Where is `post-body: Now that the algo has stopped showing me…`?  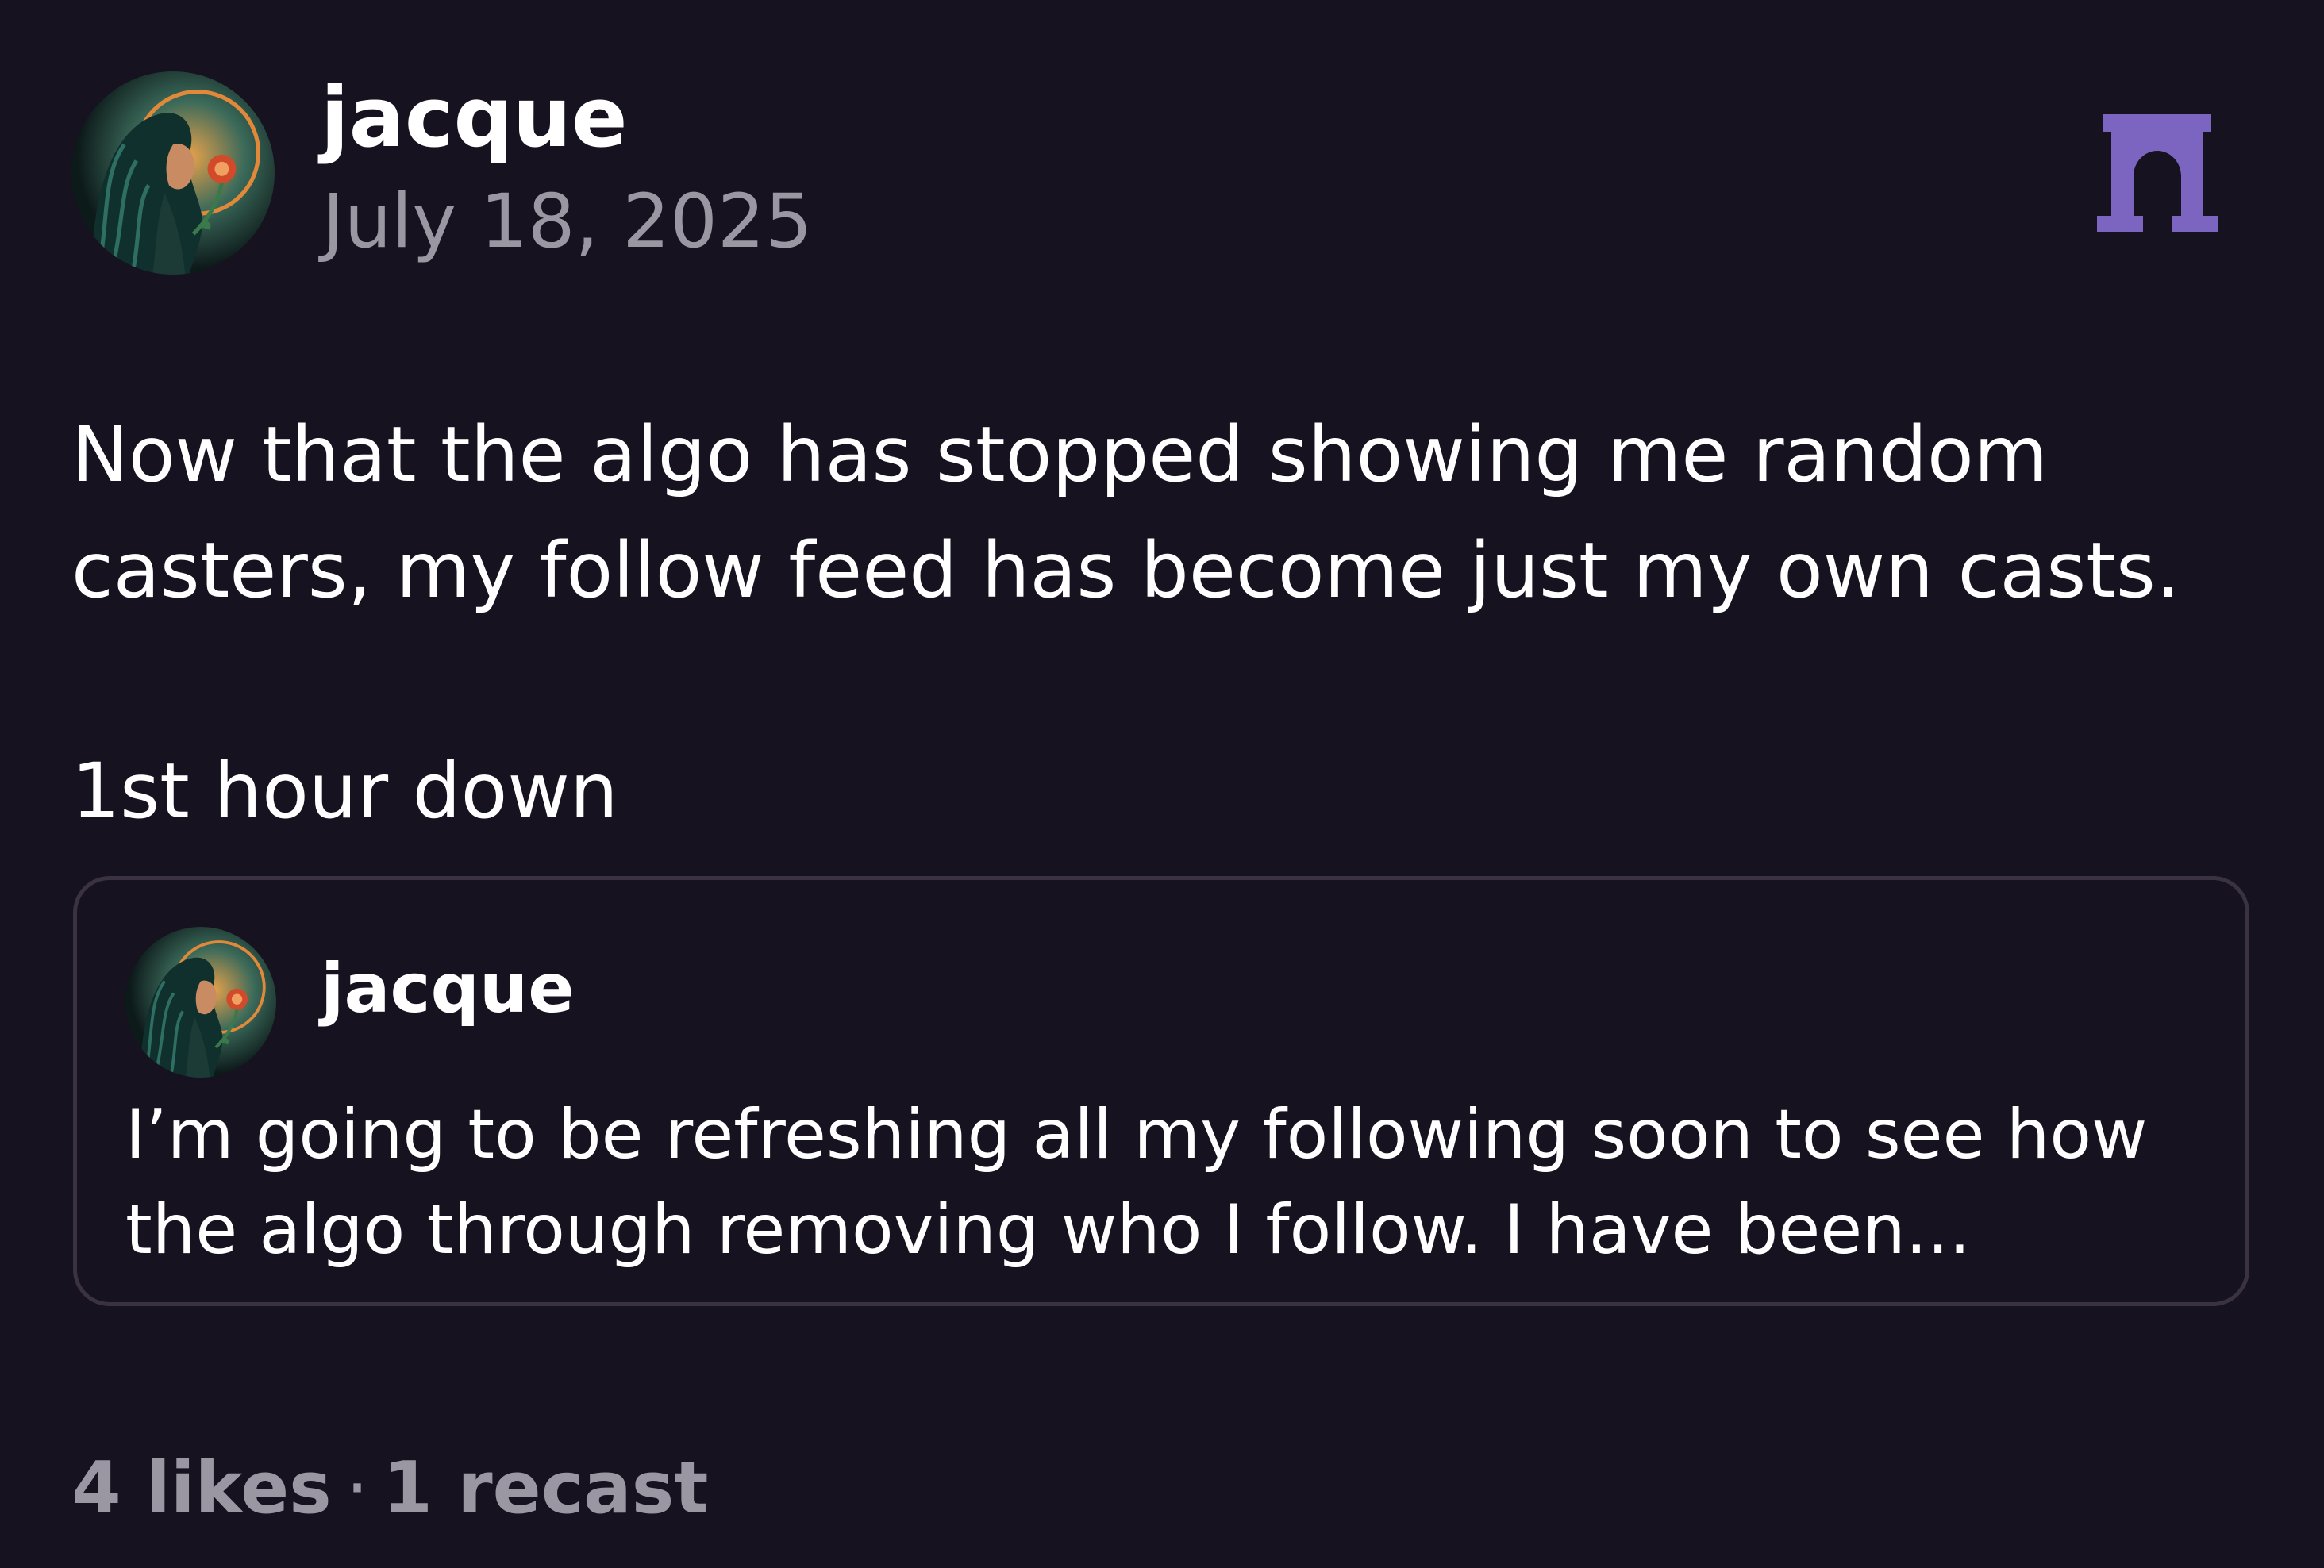
post-body: Now that the algo has stopped showing me… is located at coordinates (1182, 512).